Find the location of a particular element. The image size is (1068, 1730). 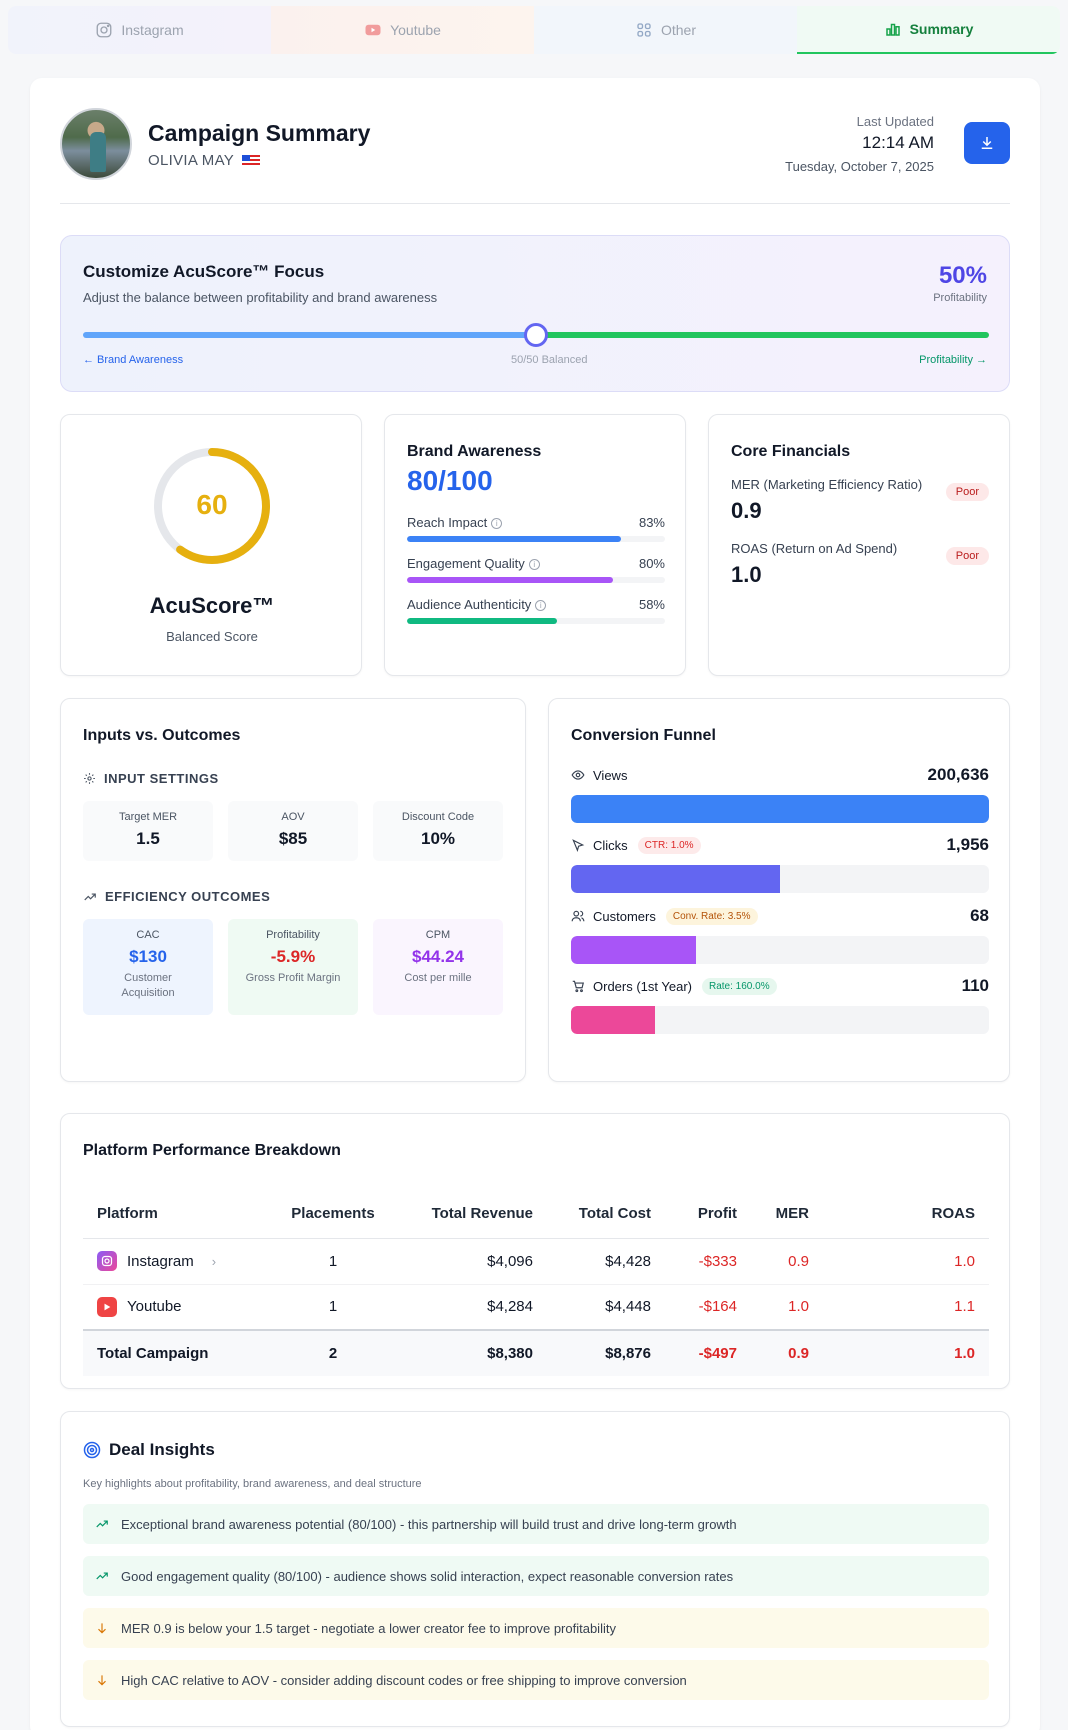

chevron-right-icon: › is located at coordinates (214, 1261).